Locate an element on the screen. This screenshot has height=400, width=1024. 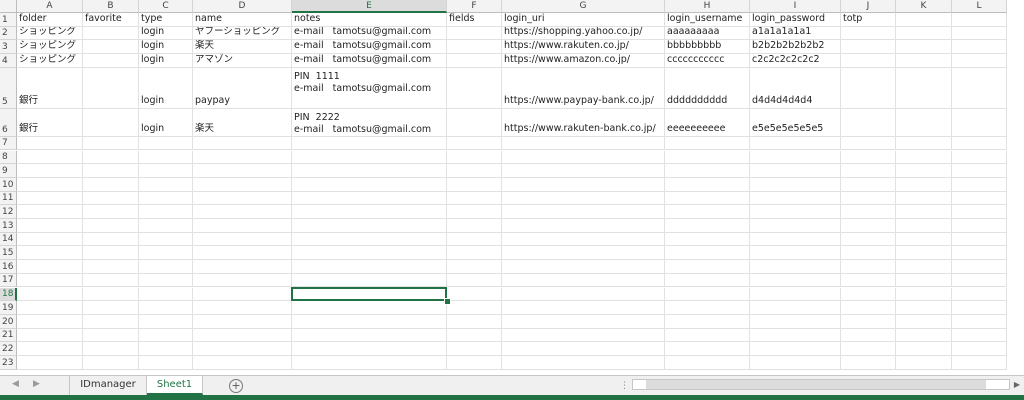
cell-l22 is located at coordinates (979, 349).